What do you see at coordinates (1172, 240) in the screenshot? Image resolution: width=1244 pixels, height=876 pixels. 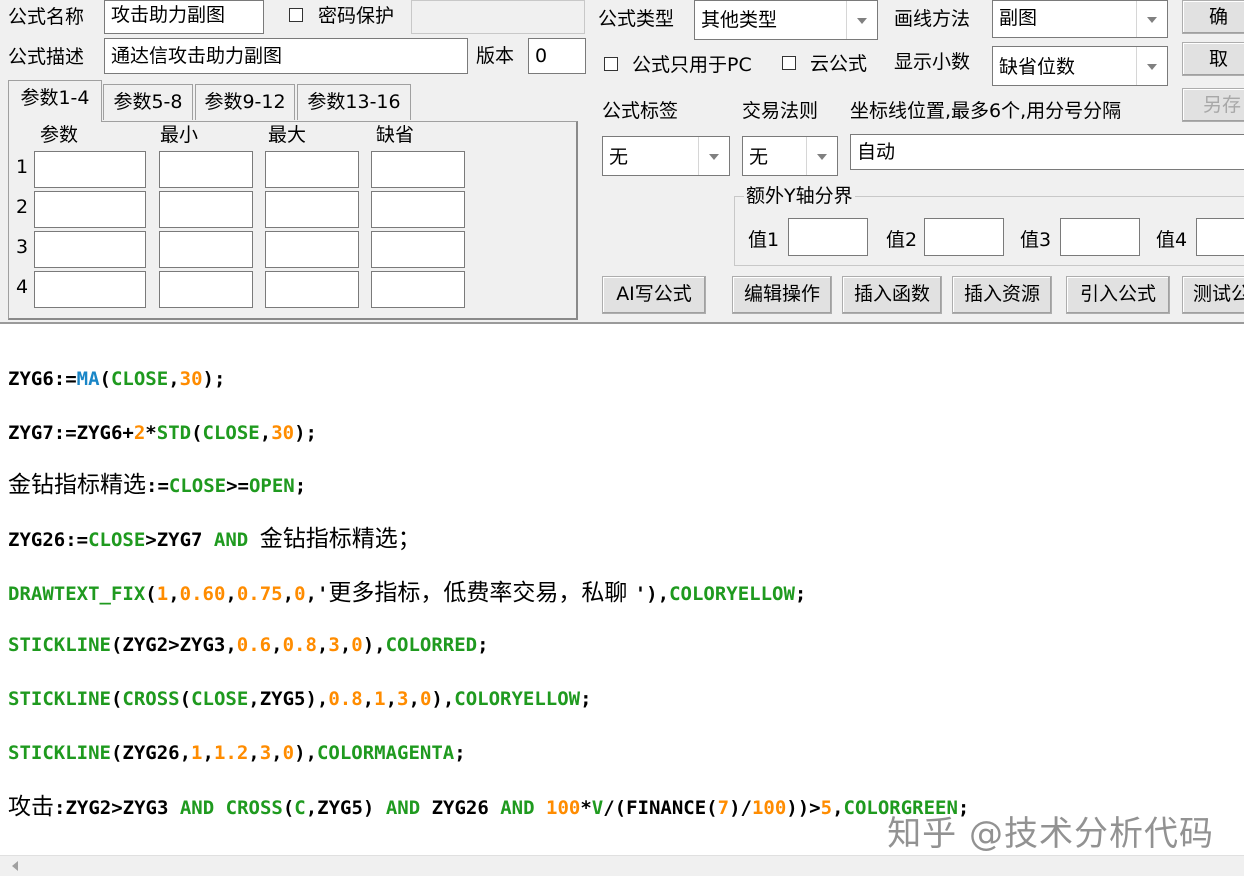 I see `value4-label: 值4` at bounding box center [1172, 240].